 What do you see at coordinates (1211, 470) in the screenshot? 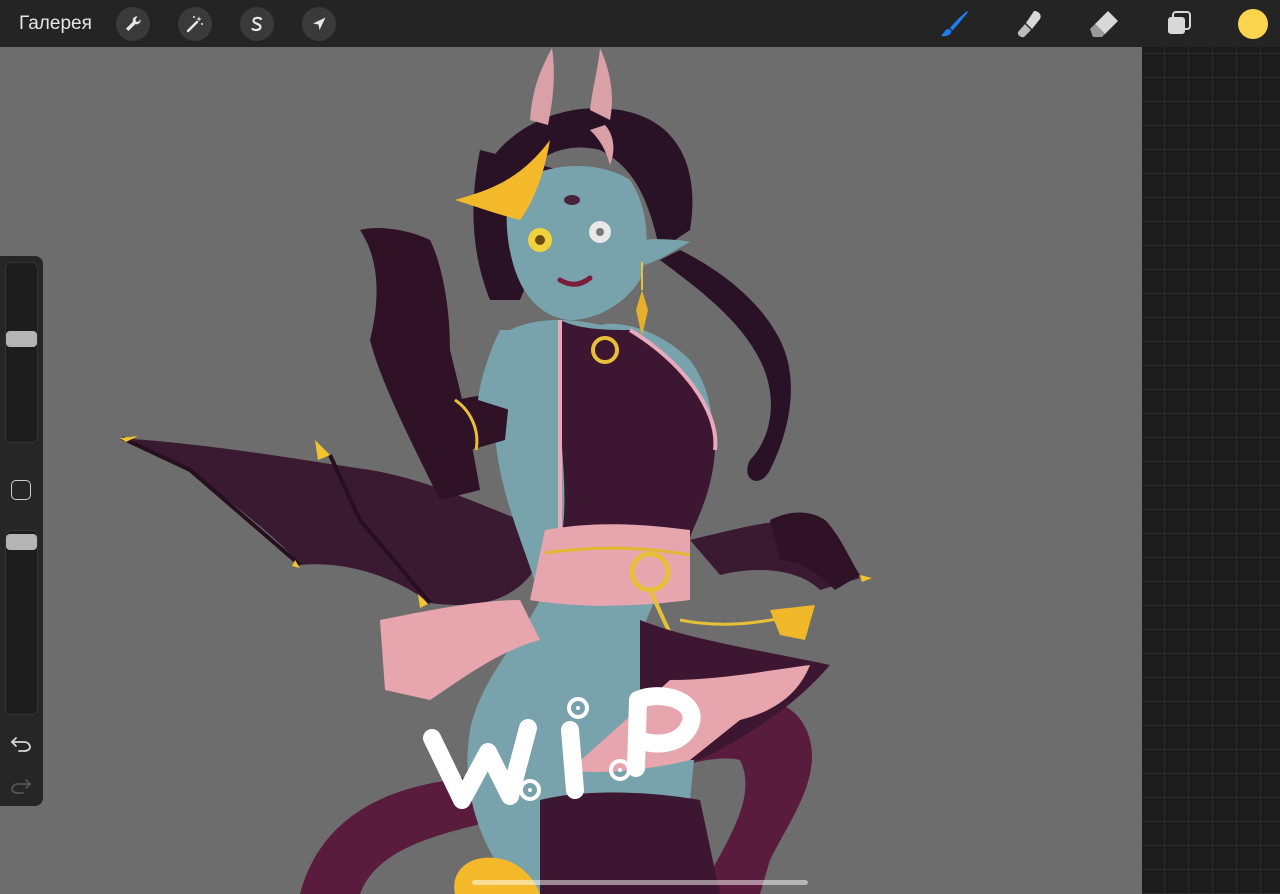
I see `canvas-grid-area` at bounding box center [1211, 470].